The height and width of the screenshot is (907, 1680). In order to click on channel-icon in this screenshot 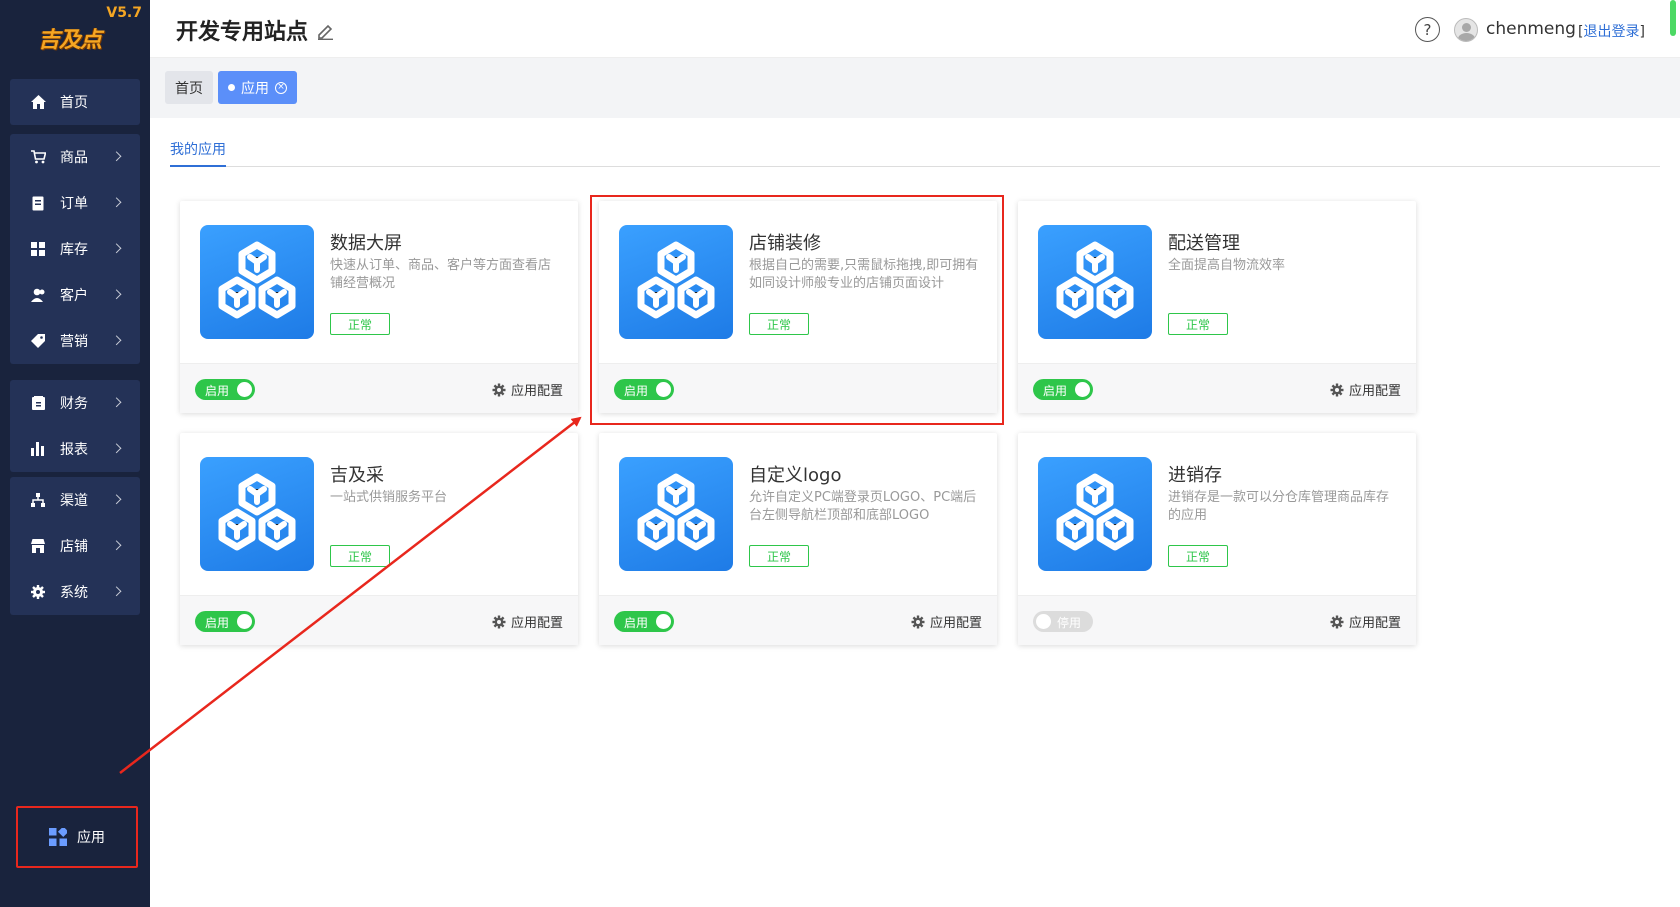, I will do `click(38, 500)`.